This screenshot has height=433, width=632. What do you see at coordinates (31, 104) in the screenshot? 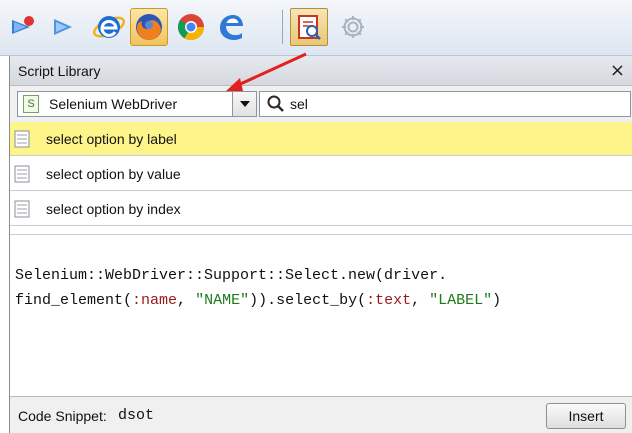
I see `script-file-icon: S` at bounding box center [31, 104].